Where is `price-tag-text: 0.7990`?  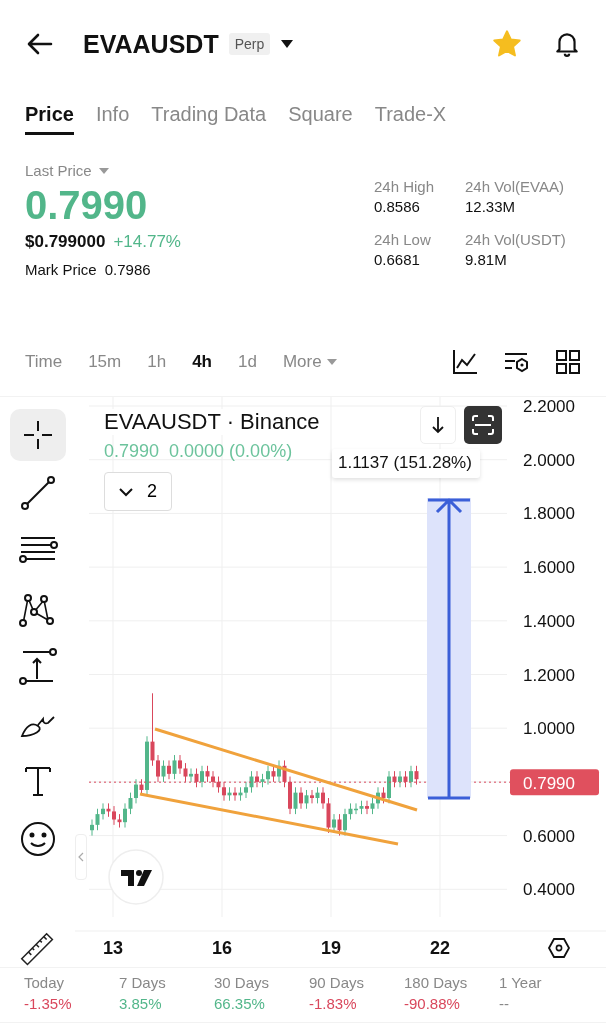 price-tag-text: 0.7990 is located at coordinates (549, 784).